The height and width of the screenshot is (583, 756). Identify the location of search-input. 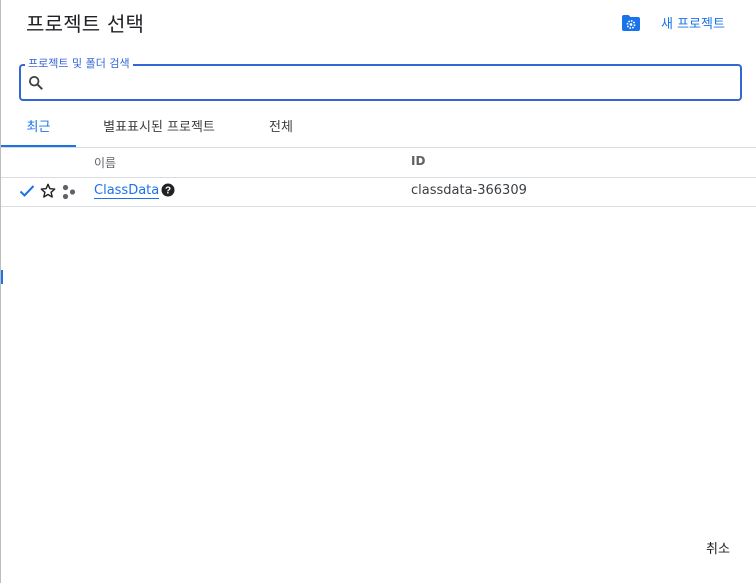
(393, 84).